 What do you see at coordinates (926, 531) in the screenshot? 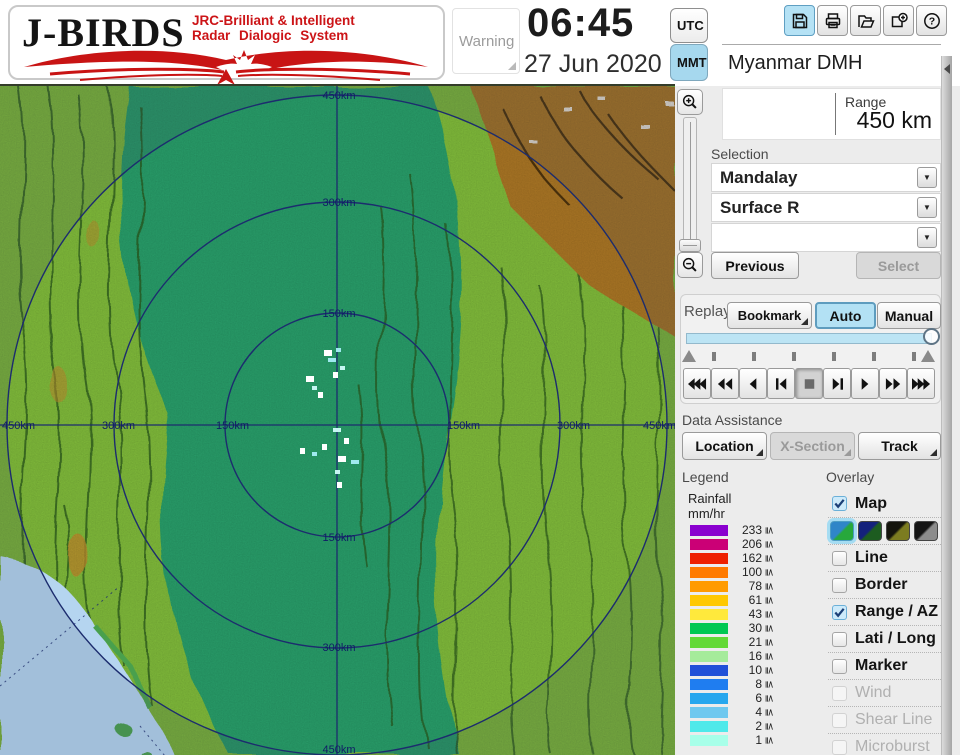
I see `map-style-dark-gray` at bounding box center [926, 531].